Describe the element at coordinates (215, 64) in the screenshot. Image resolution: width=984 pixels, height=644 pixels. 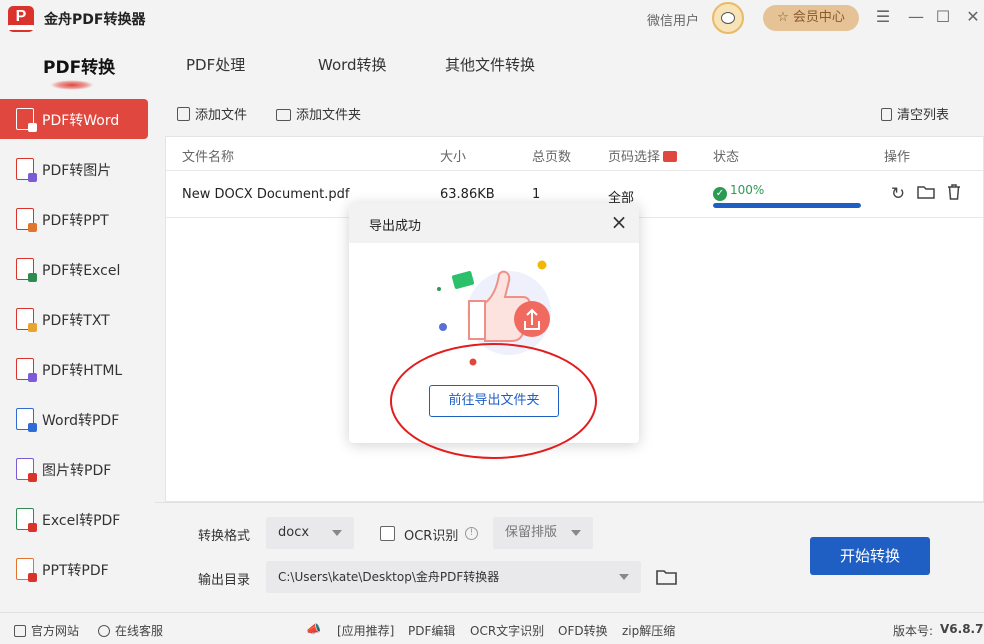
I see `tab-pdf-process: PDF处理` at that location.